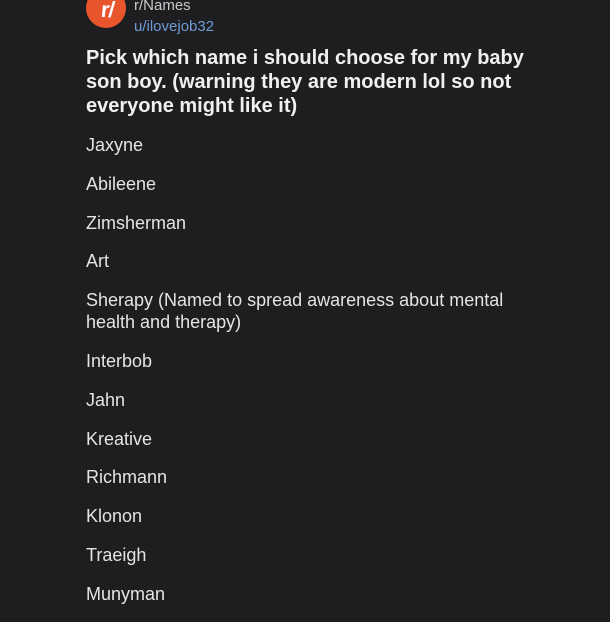 This screenshot has height=622, width=610. What do you see at coordinates (98, 261) in the screenshot?
I see `name-list-item: Art` at bounding box center [98, 261].